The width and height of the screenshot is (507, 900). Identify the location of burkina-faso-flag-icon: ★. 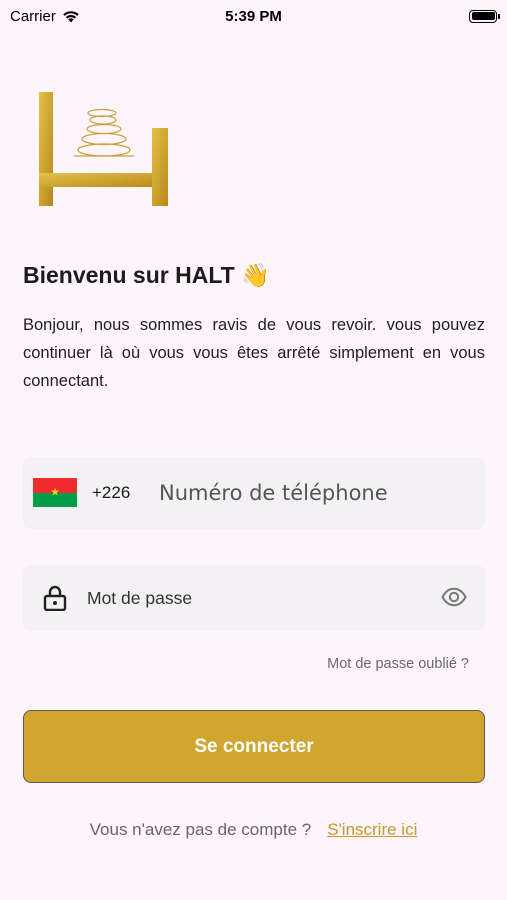
(55, 492).